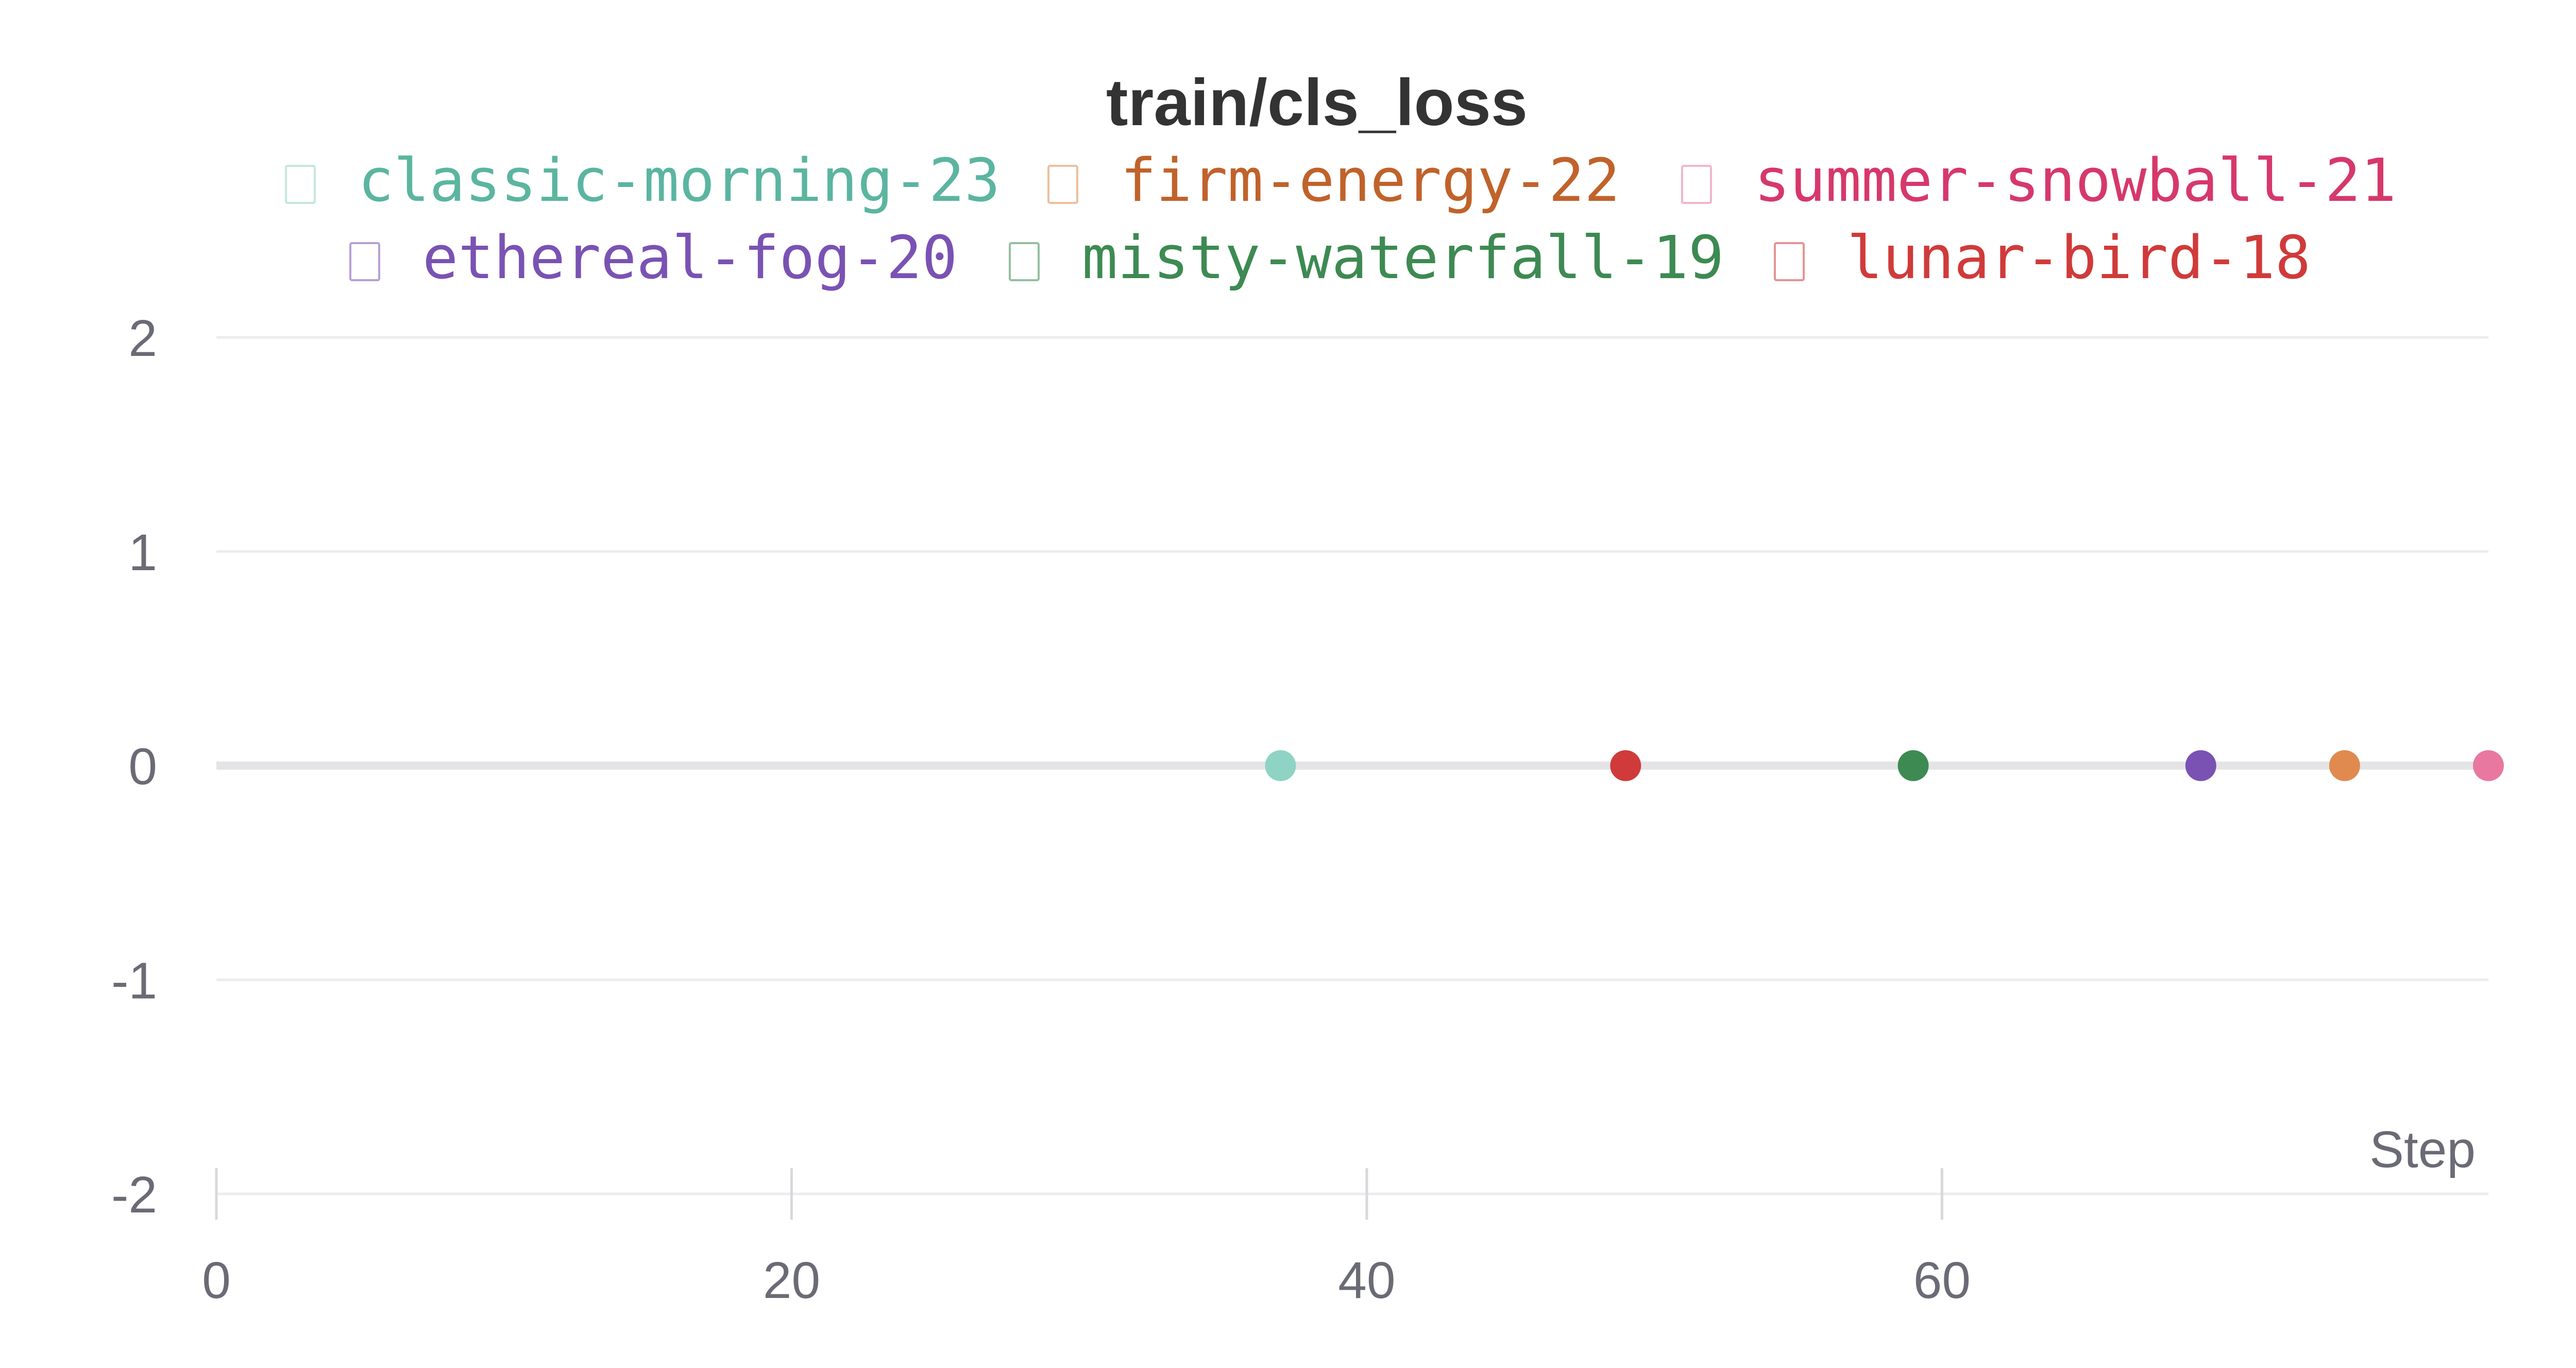 Image resolution: width=2576 pixels, height=1368 pixels. What do you see at coordinates (1366, 1280) in the screenshot?
I see `x-tick-label: 40` at bounding box center [1366, 1280].